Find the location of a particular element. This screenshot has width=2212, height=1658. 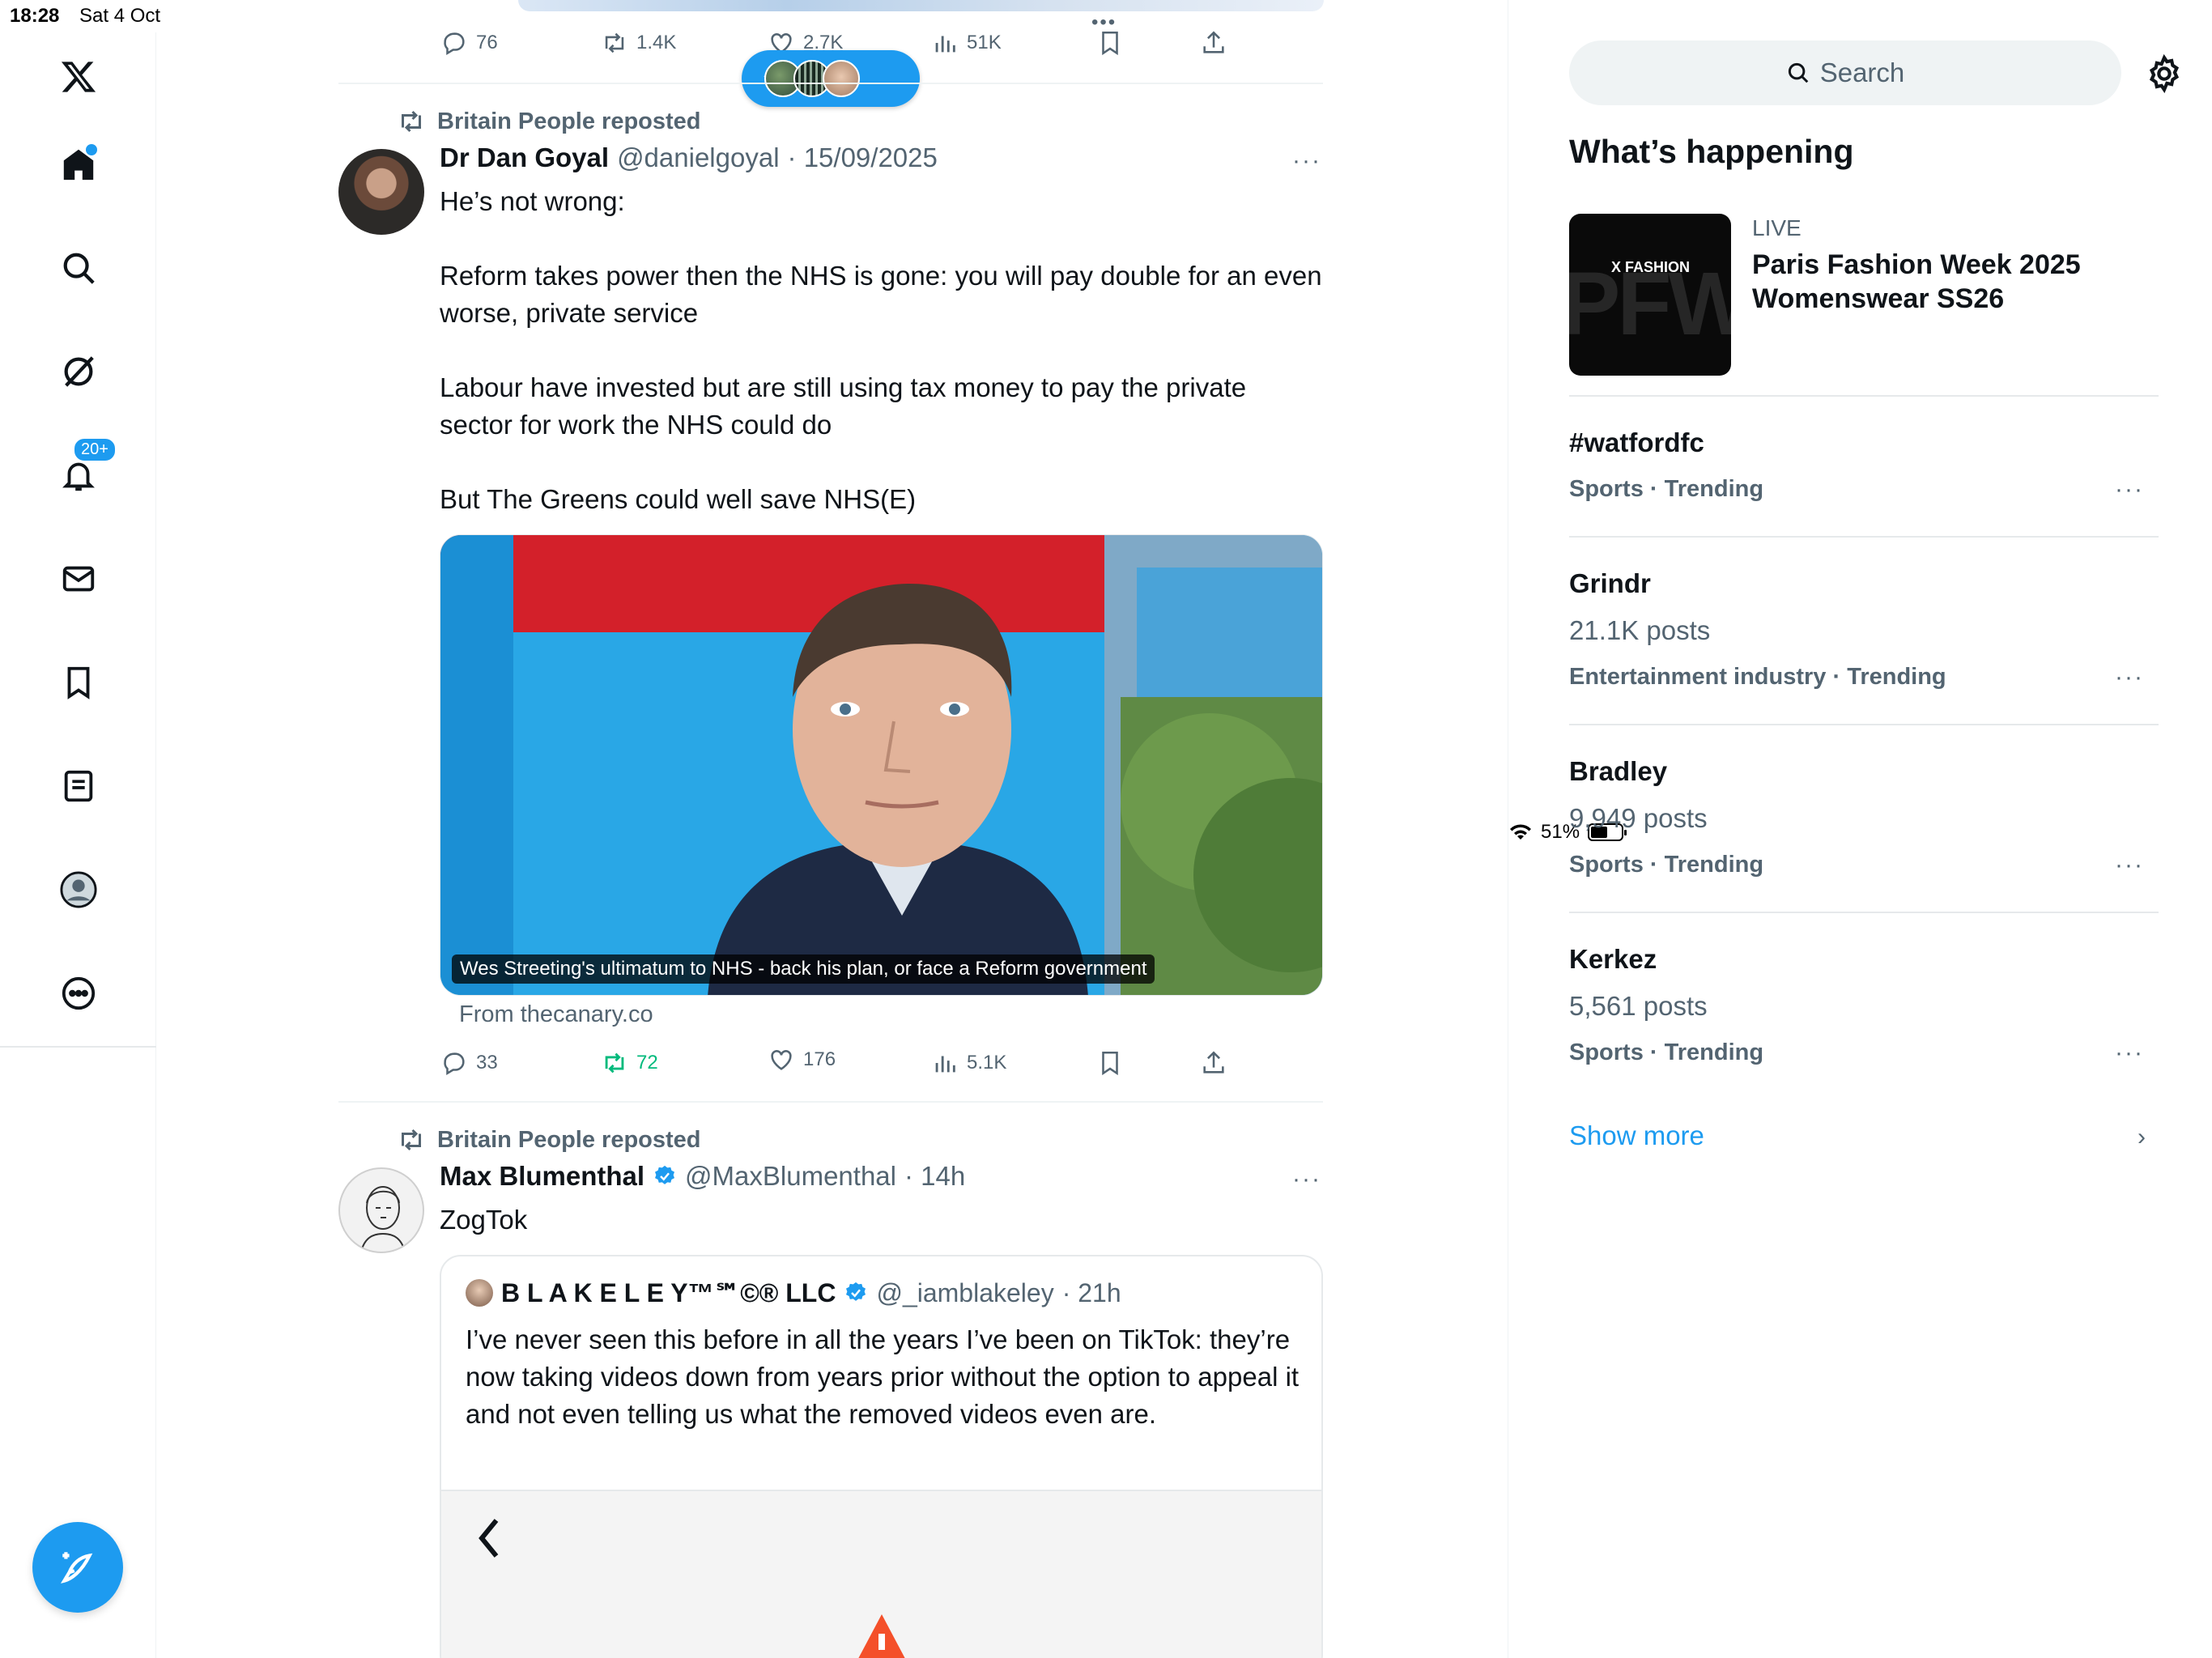

show-more-link: Show more is located at coordinates (1637, 1135).